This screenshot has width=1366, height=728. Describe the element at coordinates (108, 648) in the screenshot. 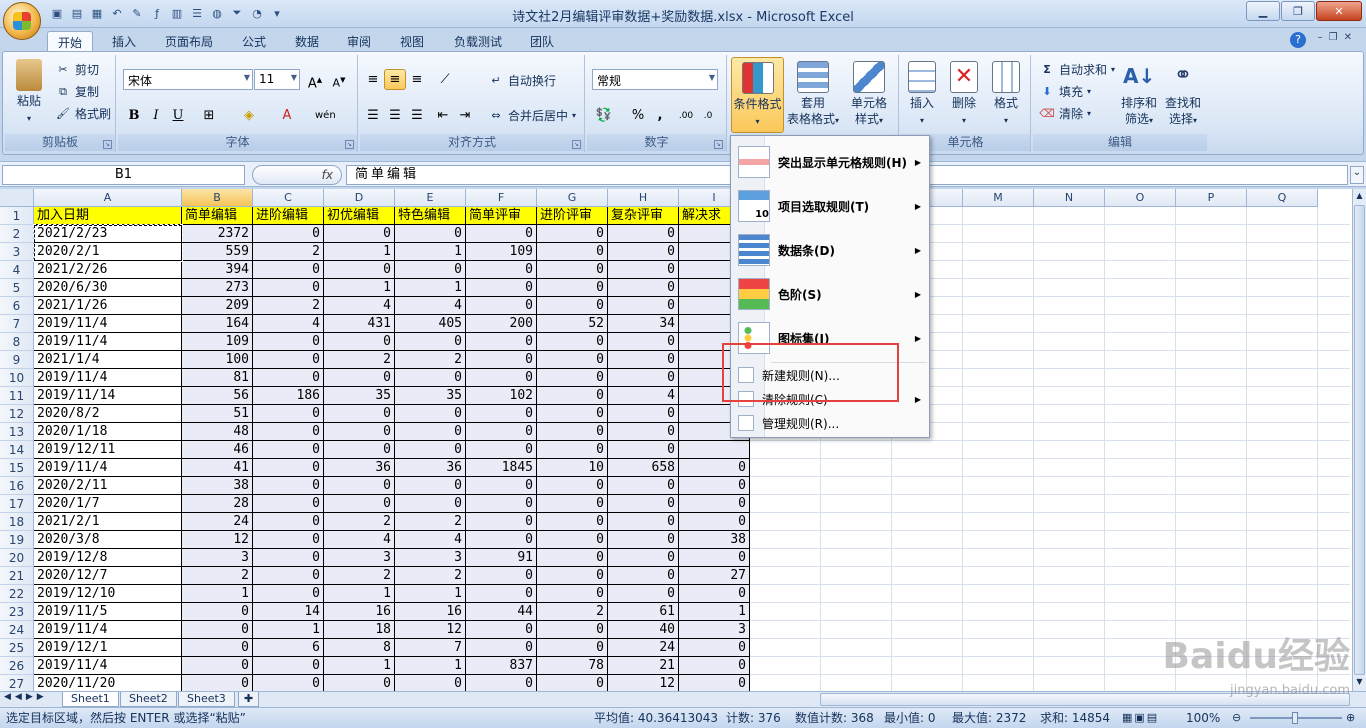

I see `table-cell: 2019/12/1` at that location.